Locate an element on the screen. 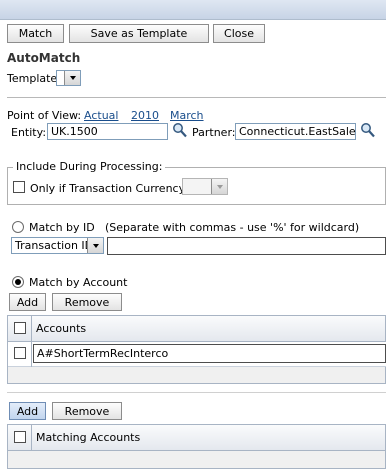 The image size is (386, 469). page-title: AutoMatch is located at coordinates (44, 58).